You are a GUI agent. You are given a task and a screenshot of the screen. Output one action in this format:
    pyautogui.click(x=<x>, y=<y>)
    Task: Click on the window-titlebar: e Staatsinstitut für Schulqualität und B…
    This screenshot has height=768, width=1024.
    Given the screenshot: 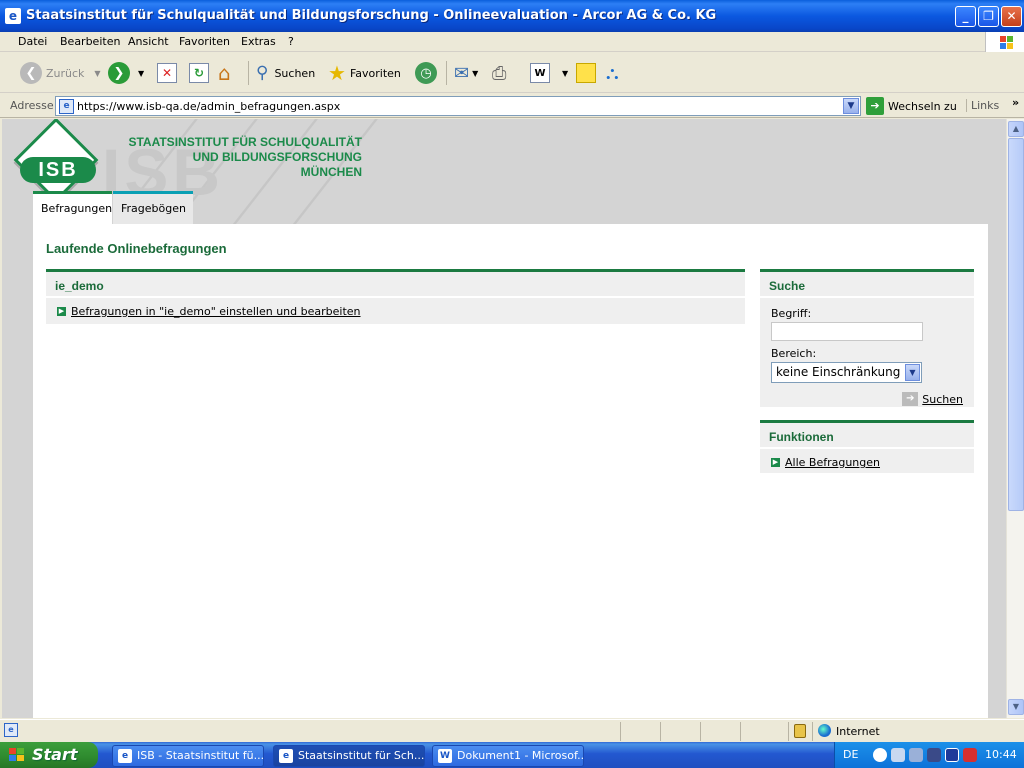 What is the action you would take?
    pyautogui.click(x=512, y=16)
    